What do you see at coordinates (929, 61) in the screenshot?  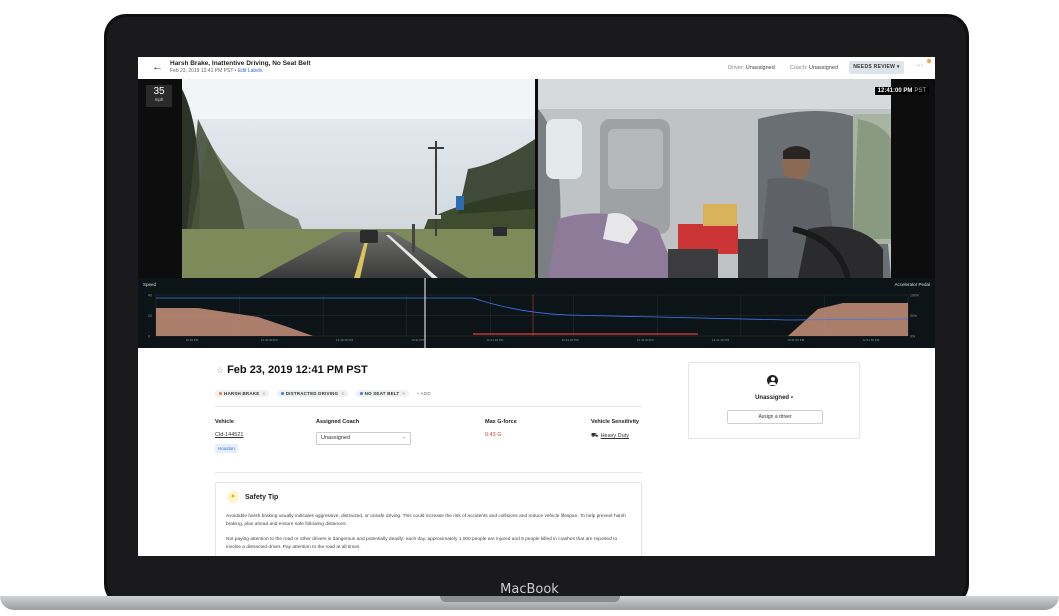 I see `notification-dot` at bounding box center [929, 61].